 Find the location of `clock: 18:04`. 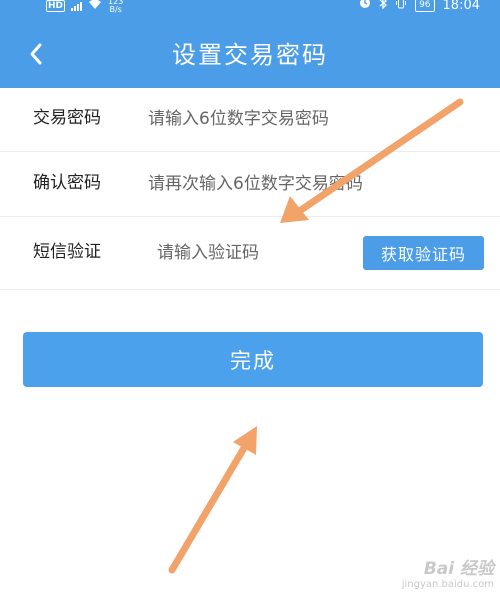

clock: 18:04 is located at coordinates (461, 6).